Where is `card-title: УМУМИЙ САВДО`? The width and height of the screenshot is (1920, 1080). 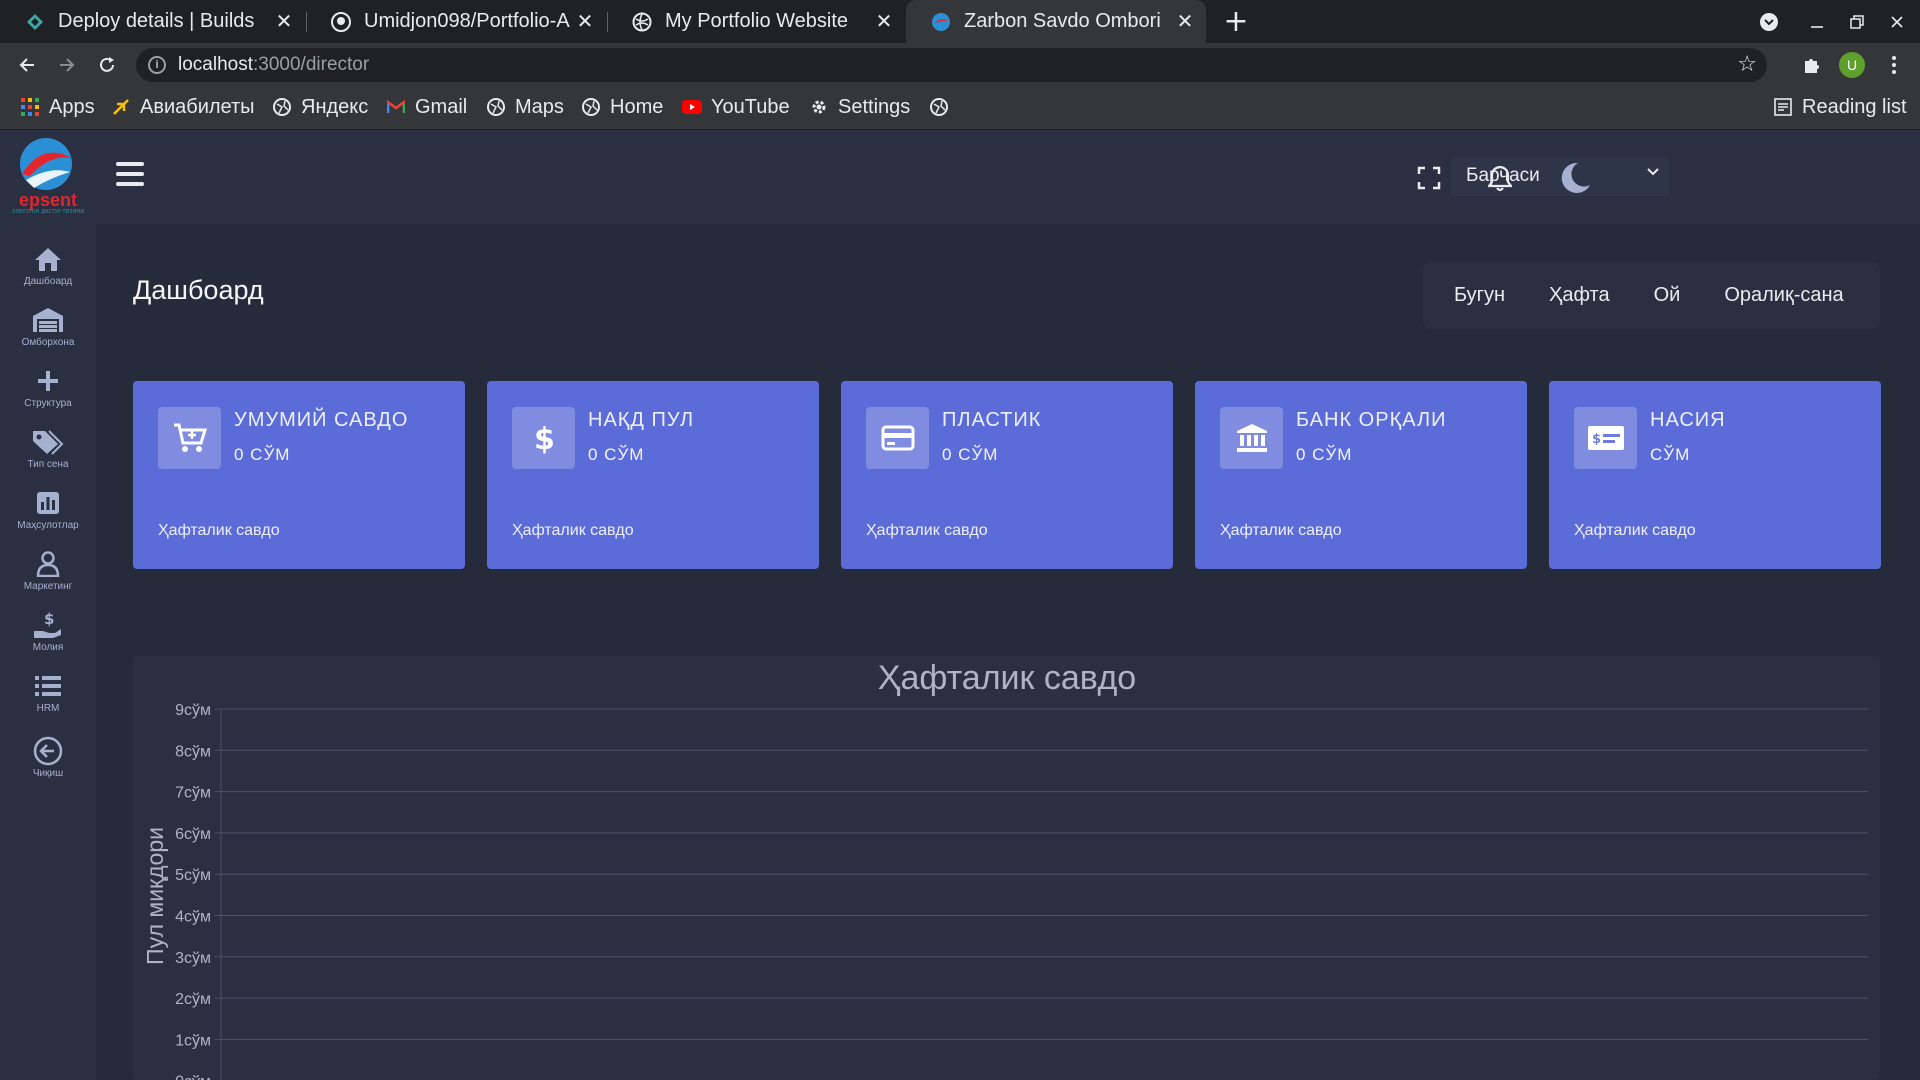 card-title: УМУМИЙ САВДО is located at coordinates (321, 420).